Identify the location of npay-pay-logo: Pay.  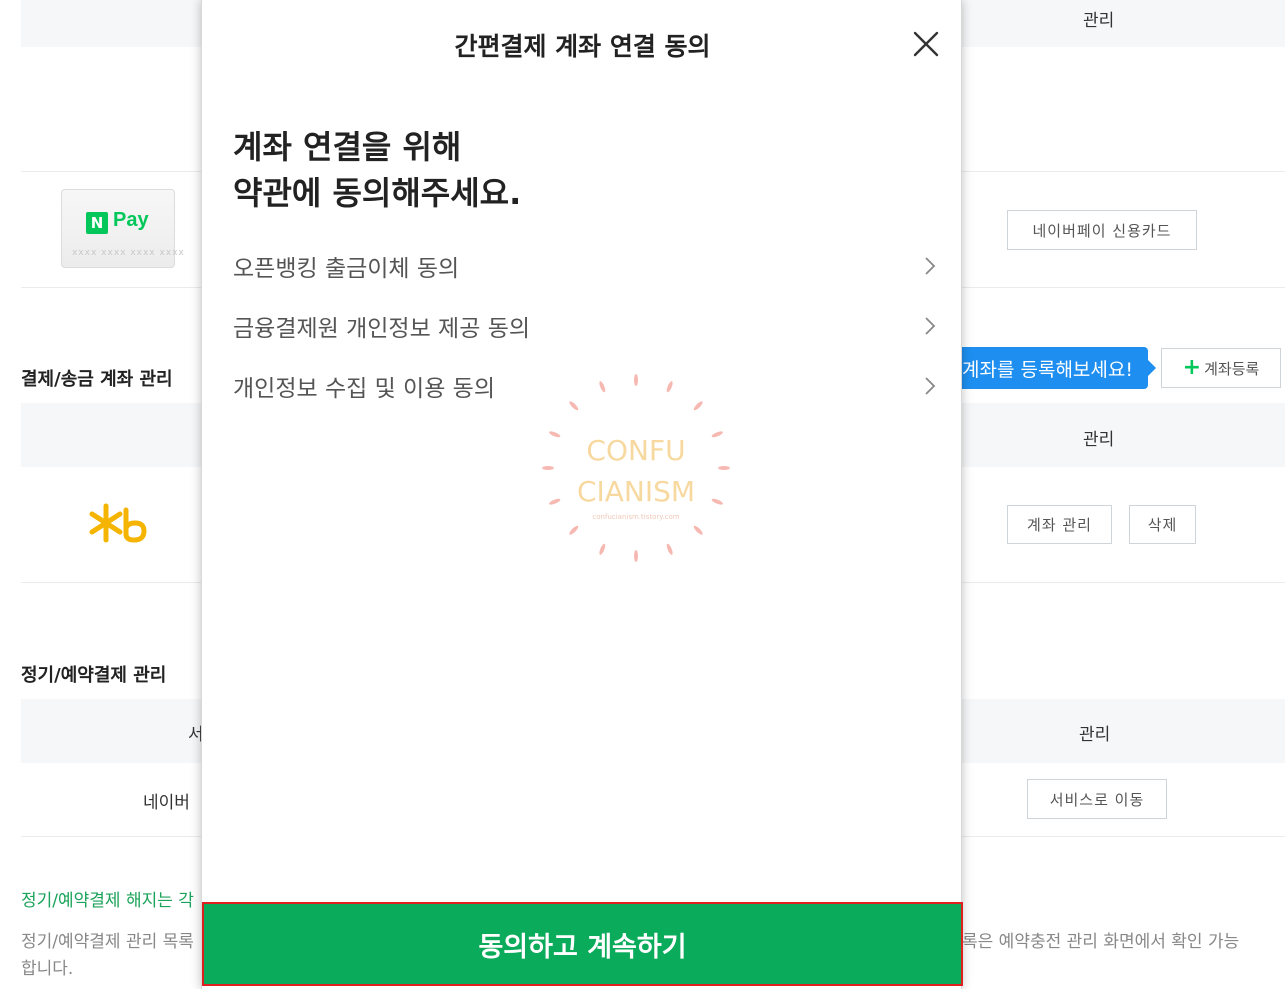
(131, 220).